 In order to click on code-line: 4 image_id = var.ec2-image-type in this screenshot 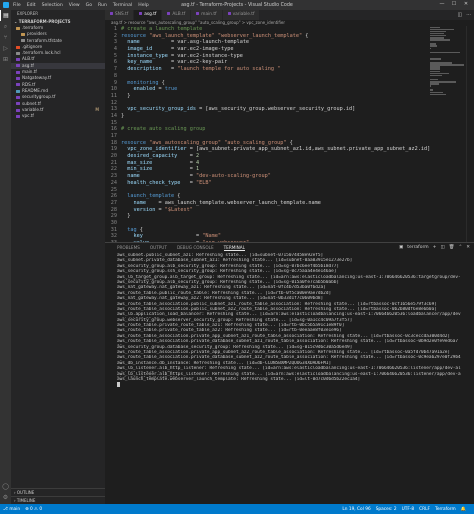, I will do `click(267, 49)`.